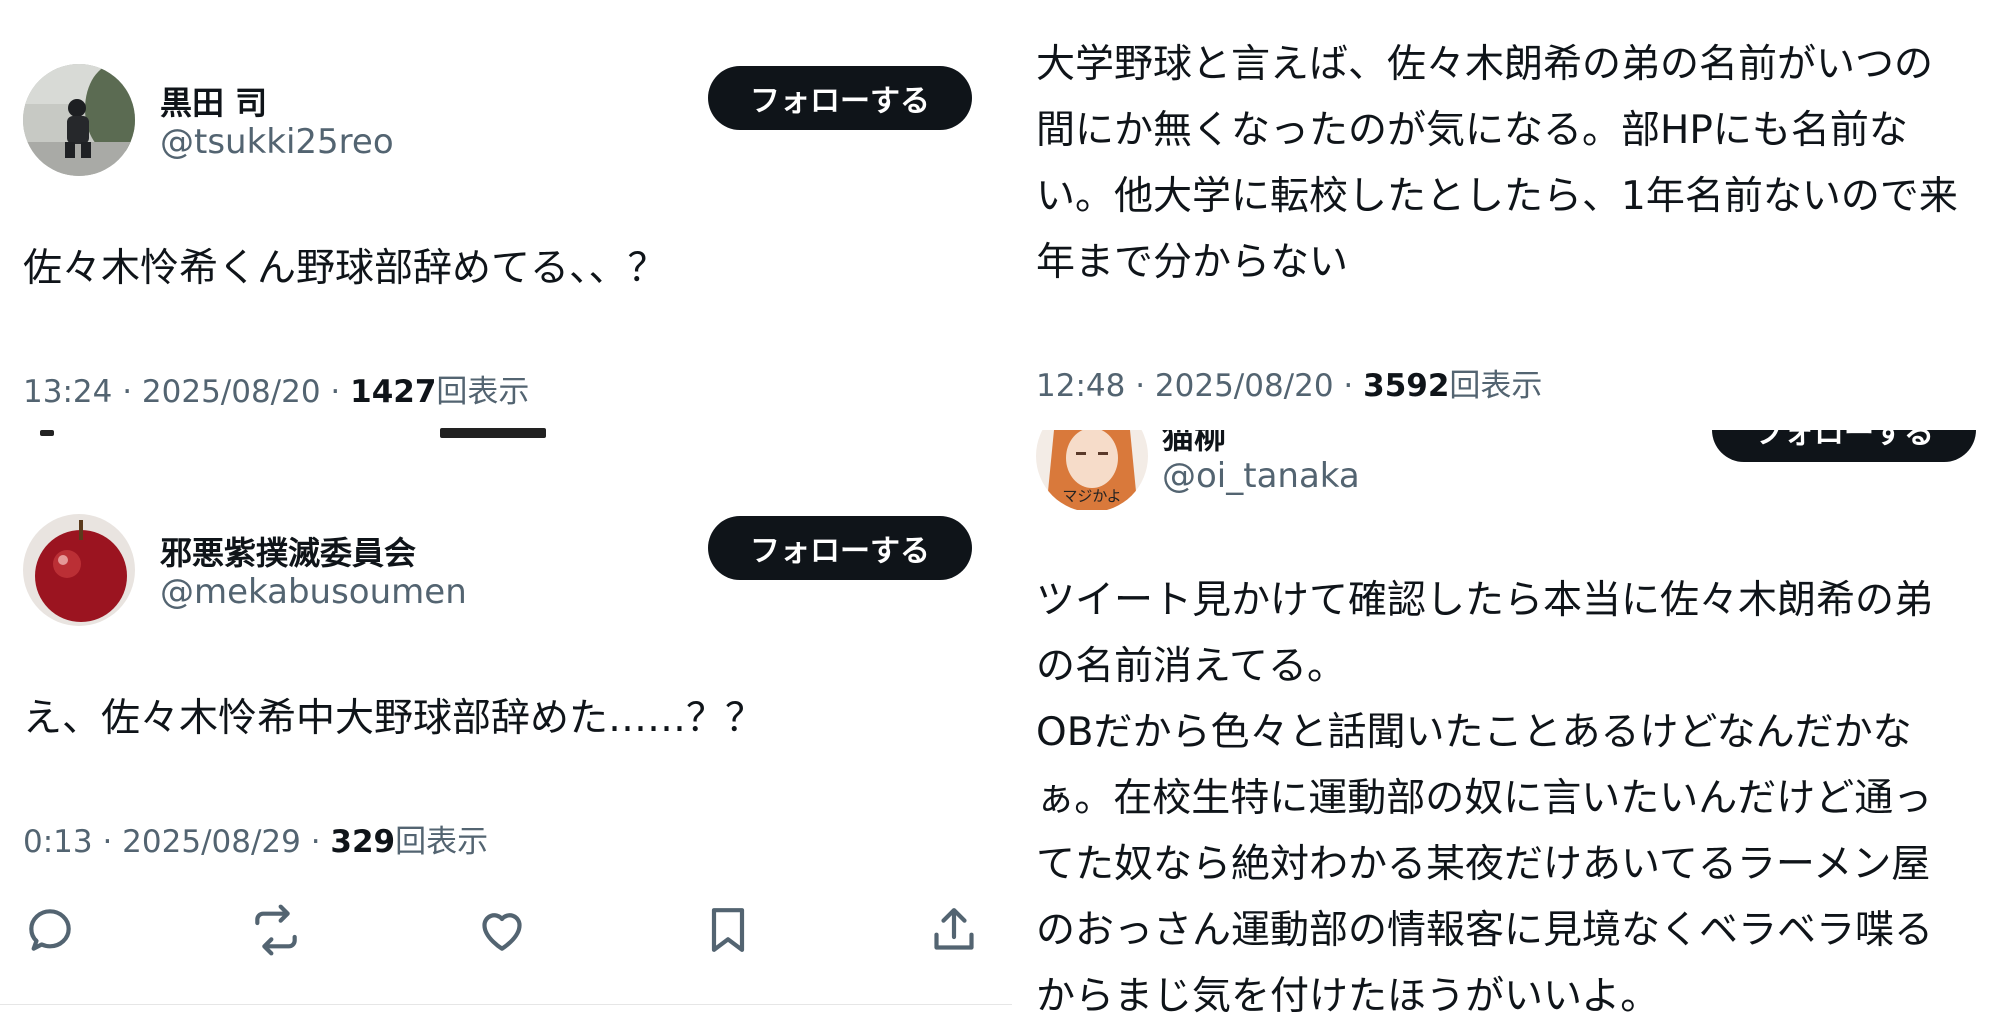  Describe the element at coordinates (506, 1004) in the screenshot. I see `divider` at that location.